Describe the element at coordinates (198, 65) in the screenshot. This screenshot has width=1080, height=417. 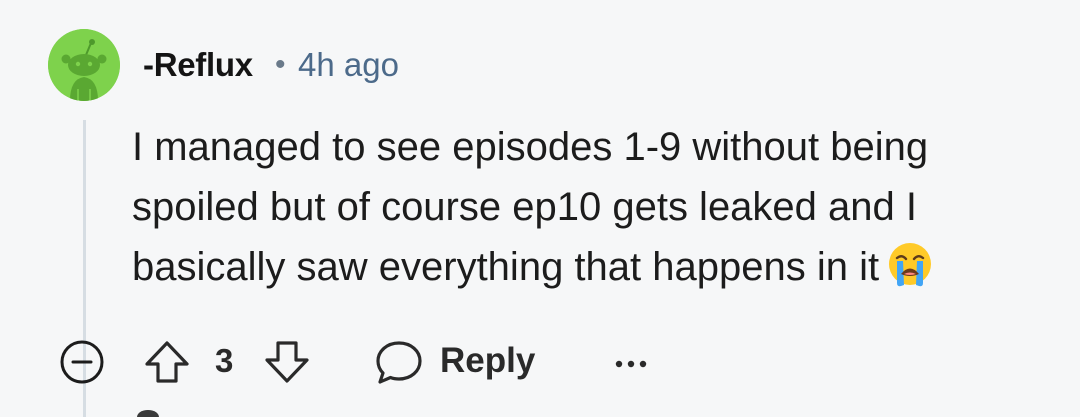
I see `username-link: -Reflux` at that location.